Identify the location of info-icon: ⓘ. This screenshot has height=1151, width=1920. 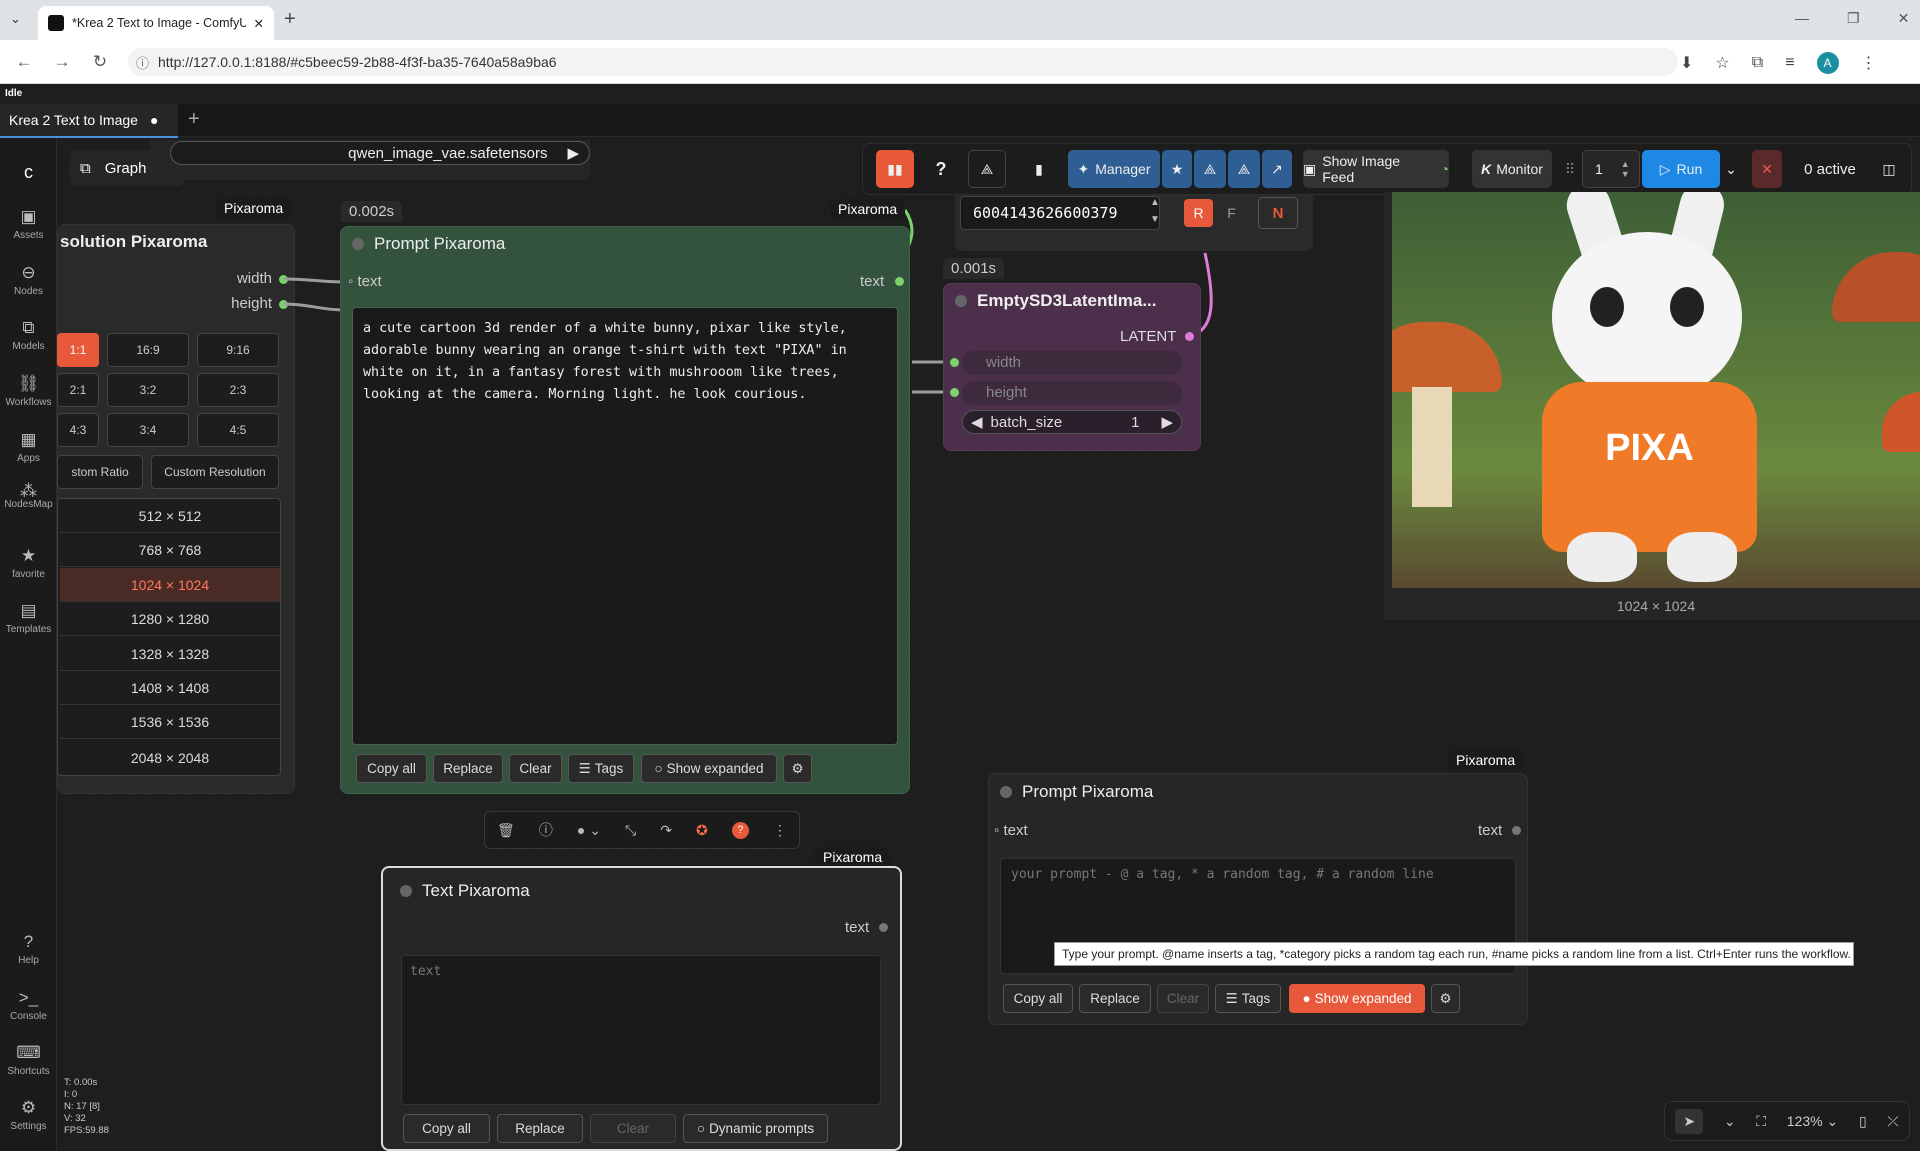
(546, 830).